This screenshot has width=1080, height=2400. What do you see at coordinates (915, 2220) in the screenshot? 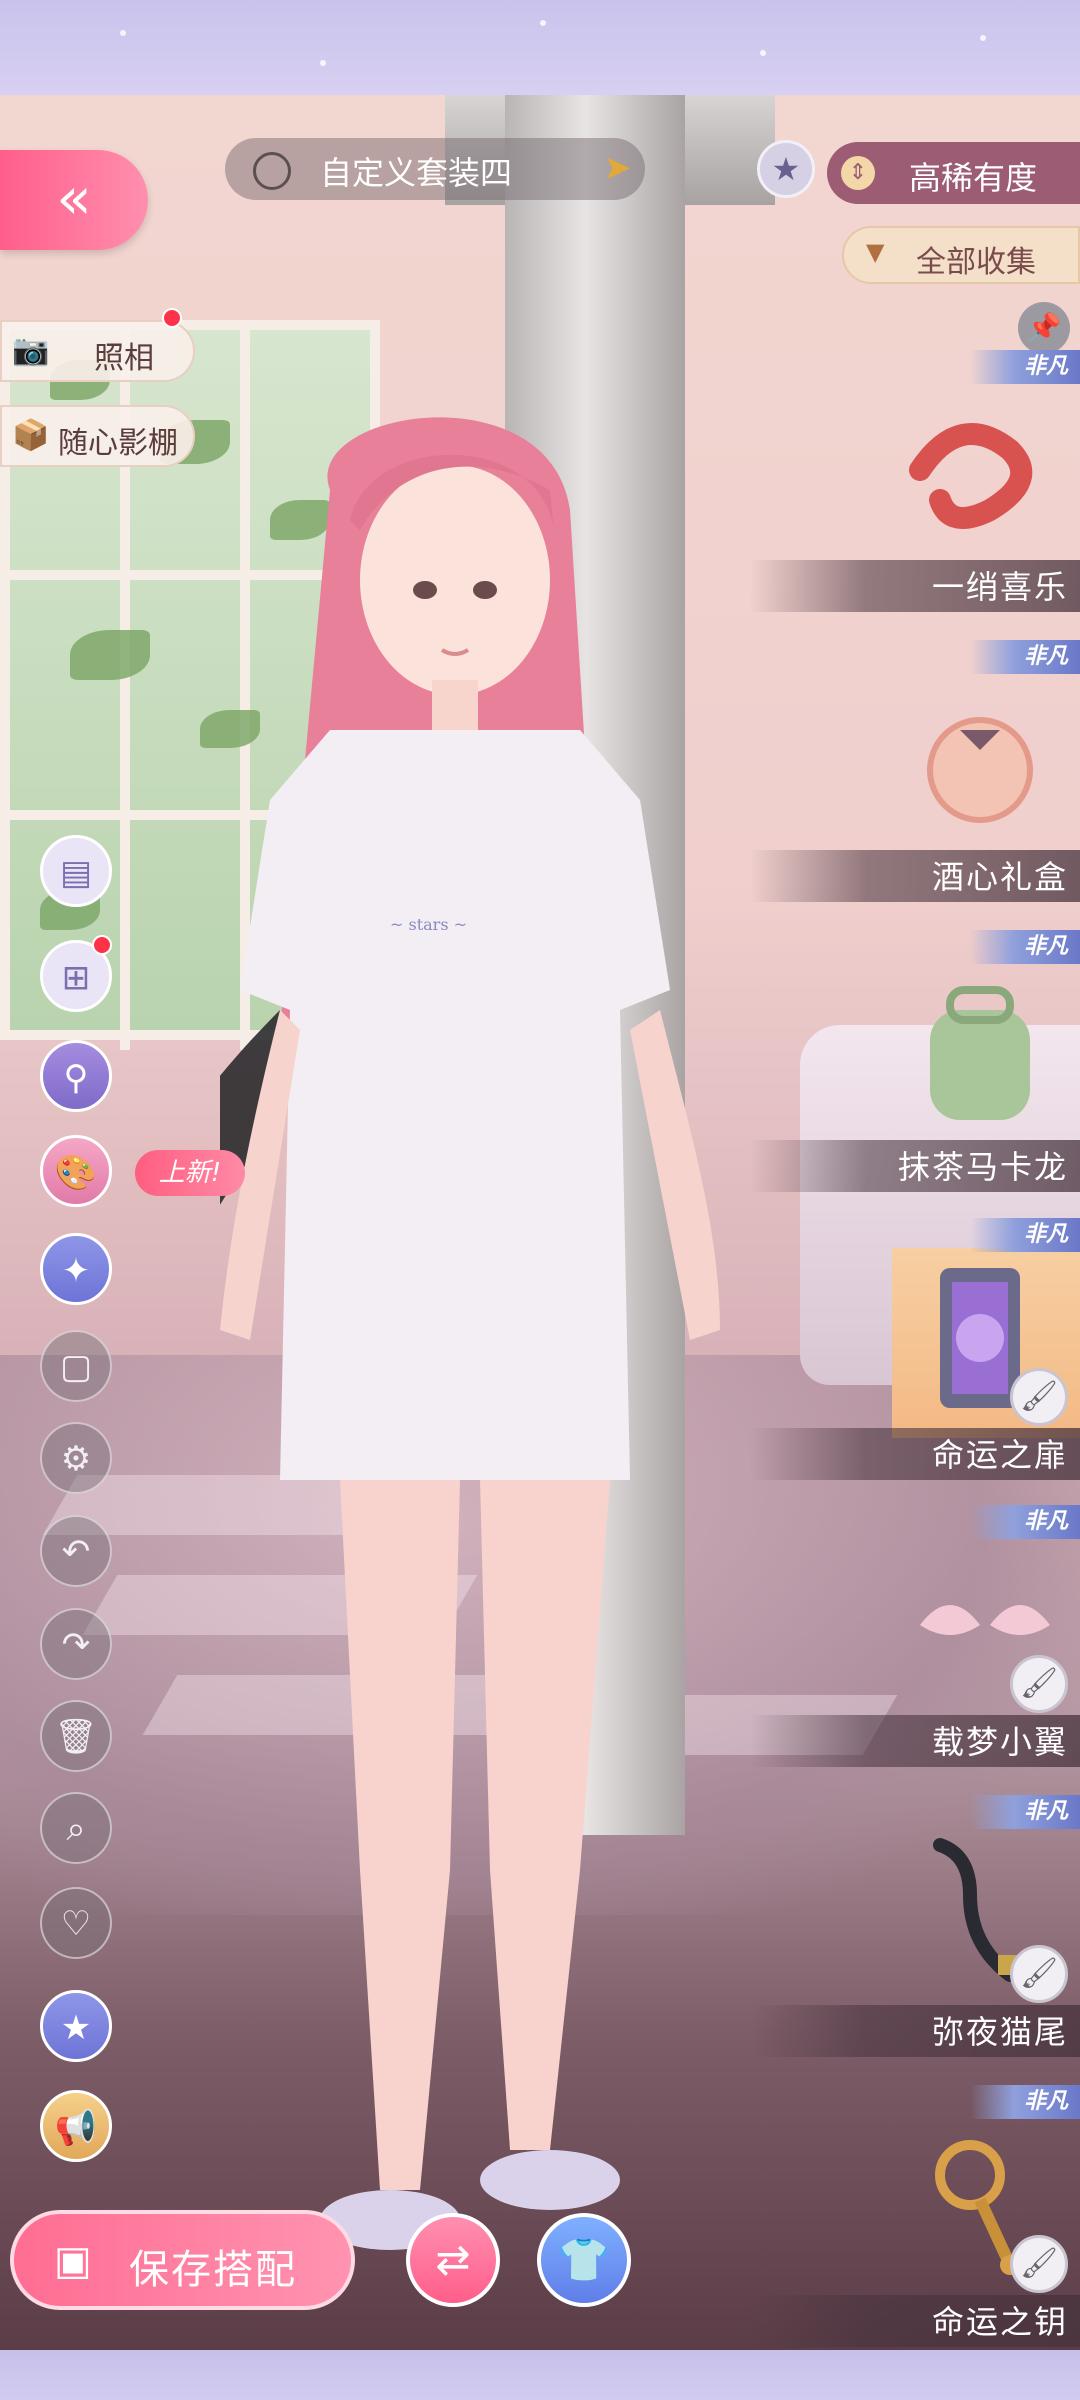
I see `item-card: 非凡 🖌 命运之钥` at bounding box center [915, 2220].